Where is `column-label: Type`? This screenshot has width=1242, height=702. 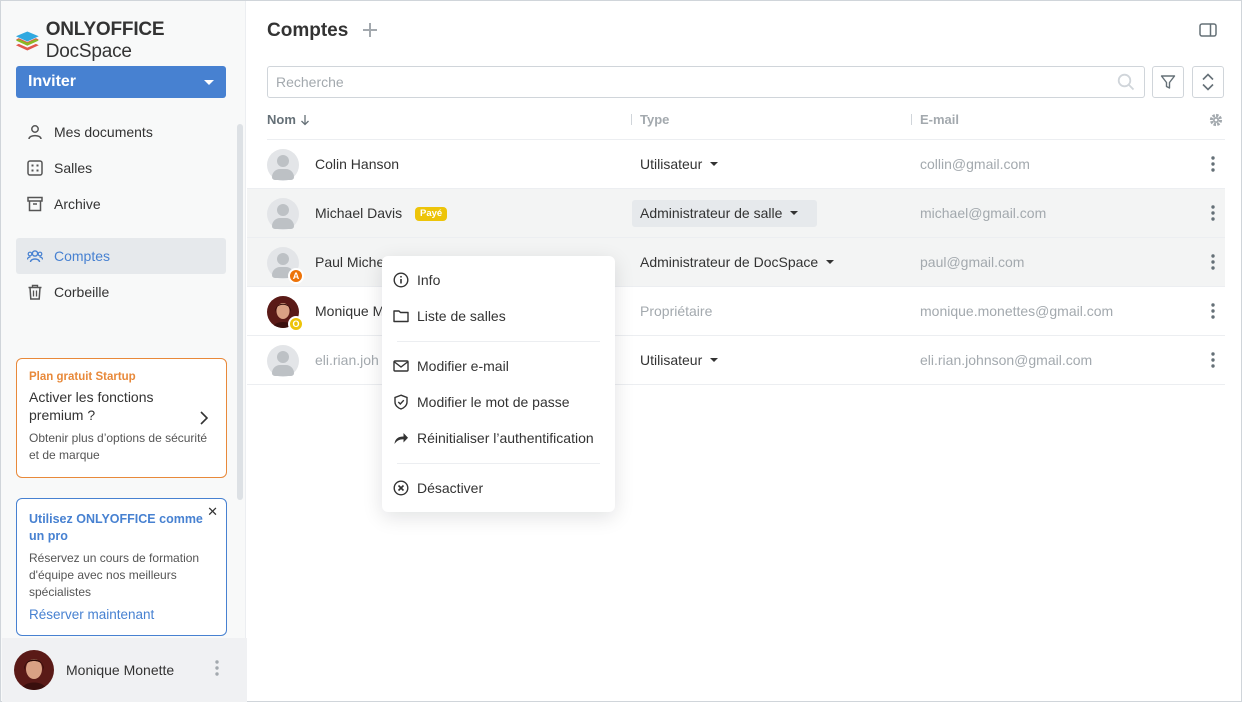 column-label: Type is located at coordinates (655, 119).